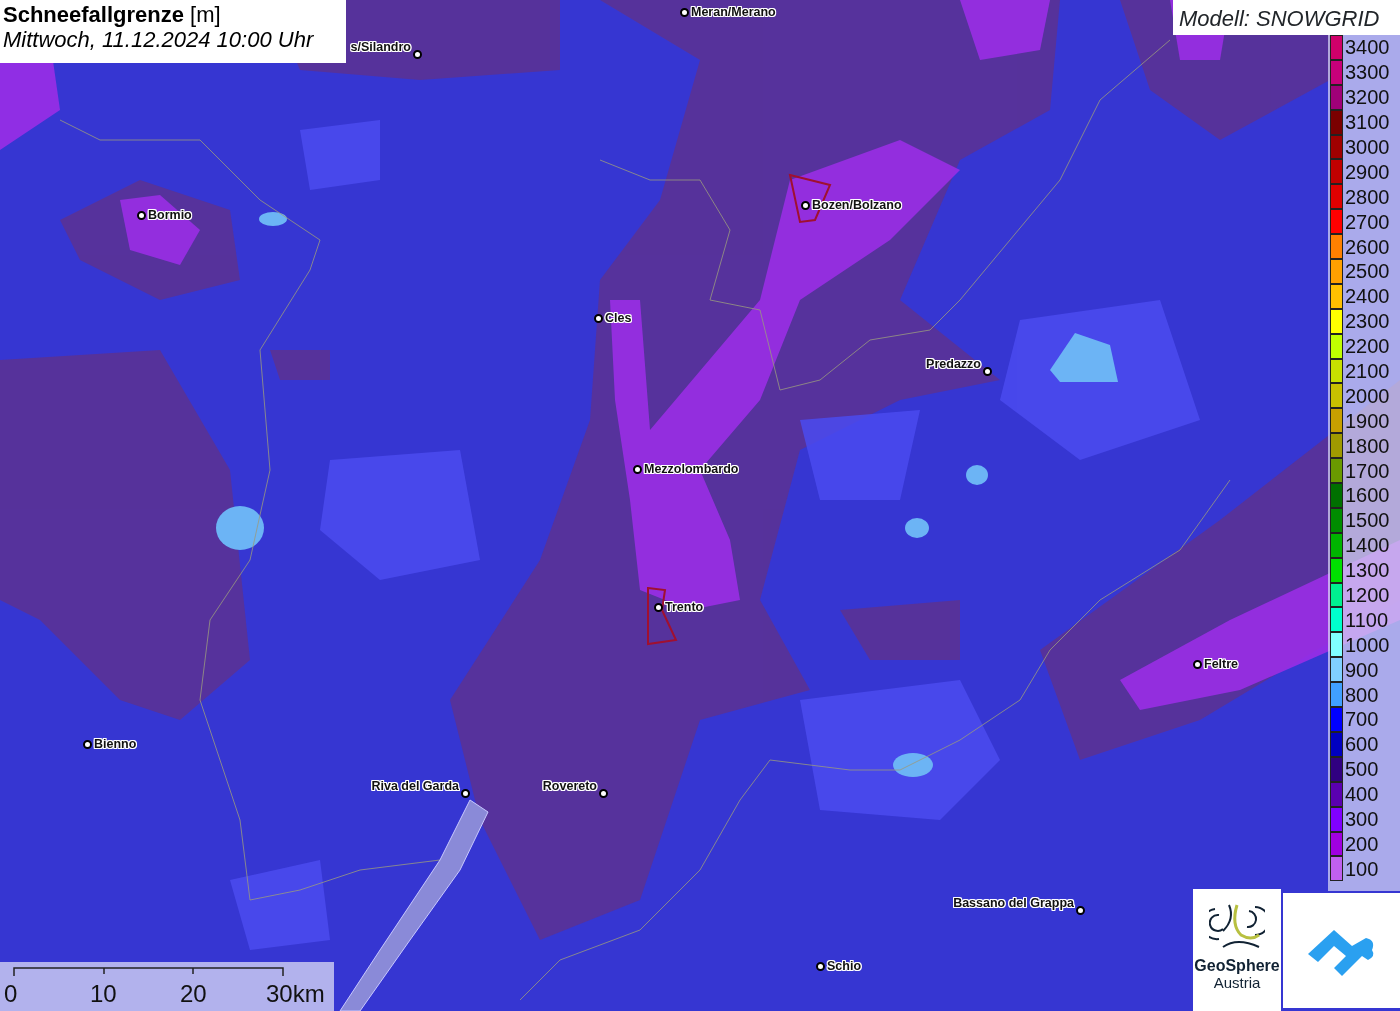  What do you see at coordinates (103, 994) in the screenshot?
I see `scale-label: 10` at bounding box center [103, 994].